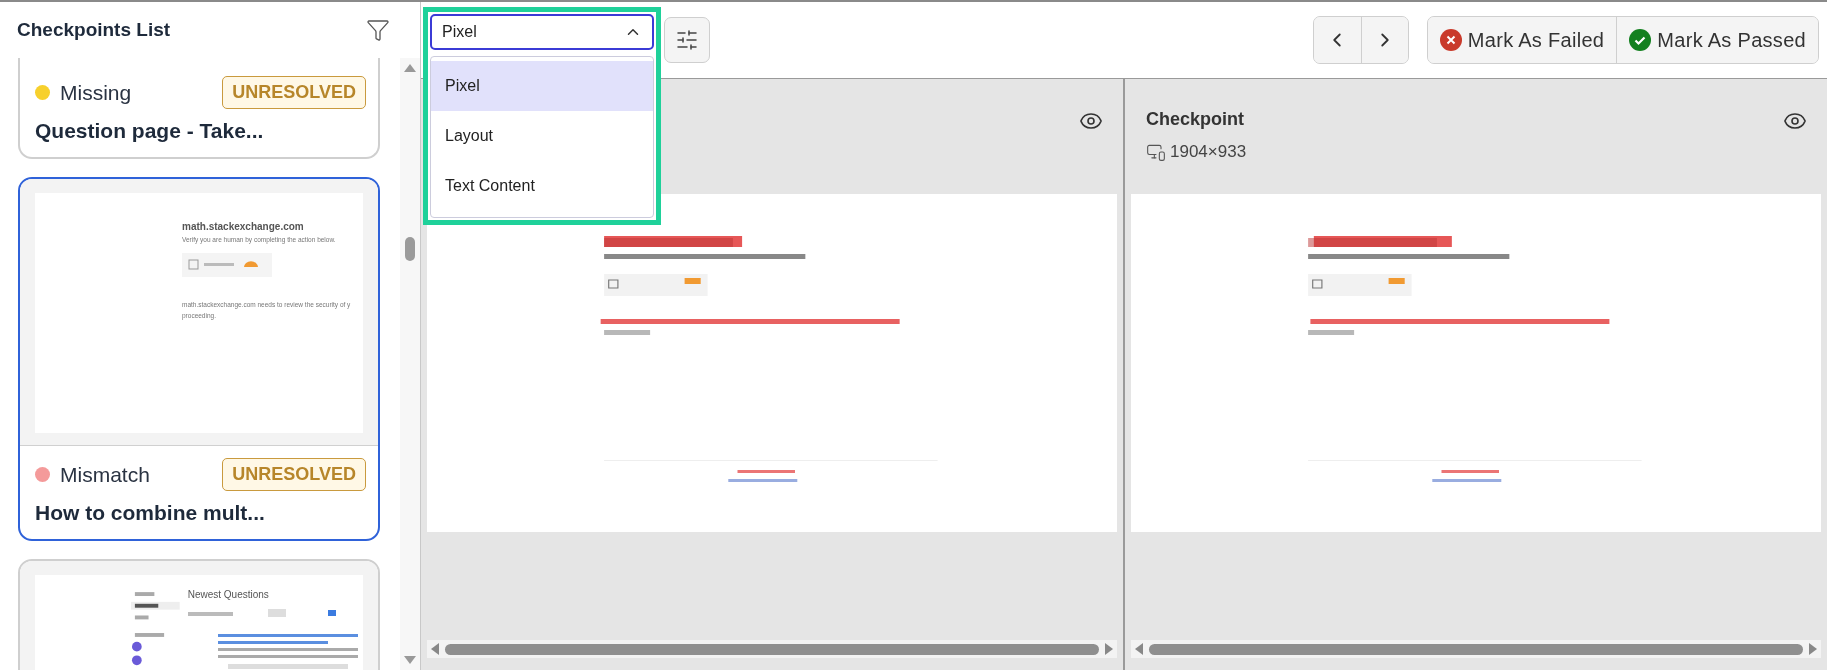 This screenshot has width=1827, height=670. Describe the element at coordinates (199, 614) in the screenshot. I see `checkpoint-card: Newest Questions` at that location.